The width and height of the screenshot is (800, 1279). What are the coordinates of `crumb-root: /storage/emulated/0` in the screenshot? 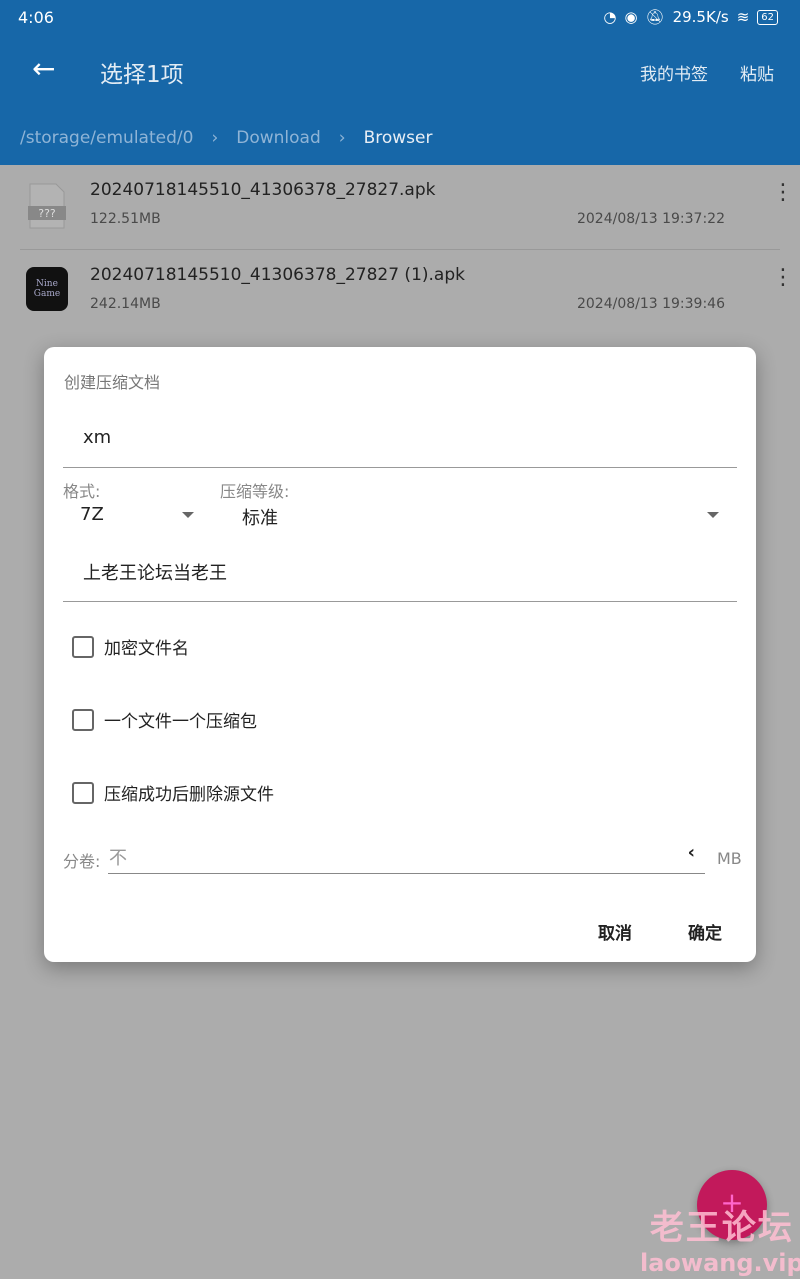 It's located at (106, 138).